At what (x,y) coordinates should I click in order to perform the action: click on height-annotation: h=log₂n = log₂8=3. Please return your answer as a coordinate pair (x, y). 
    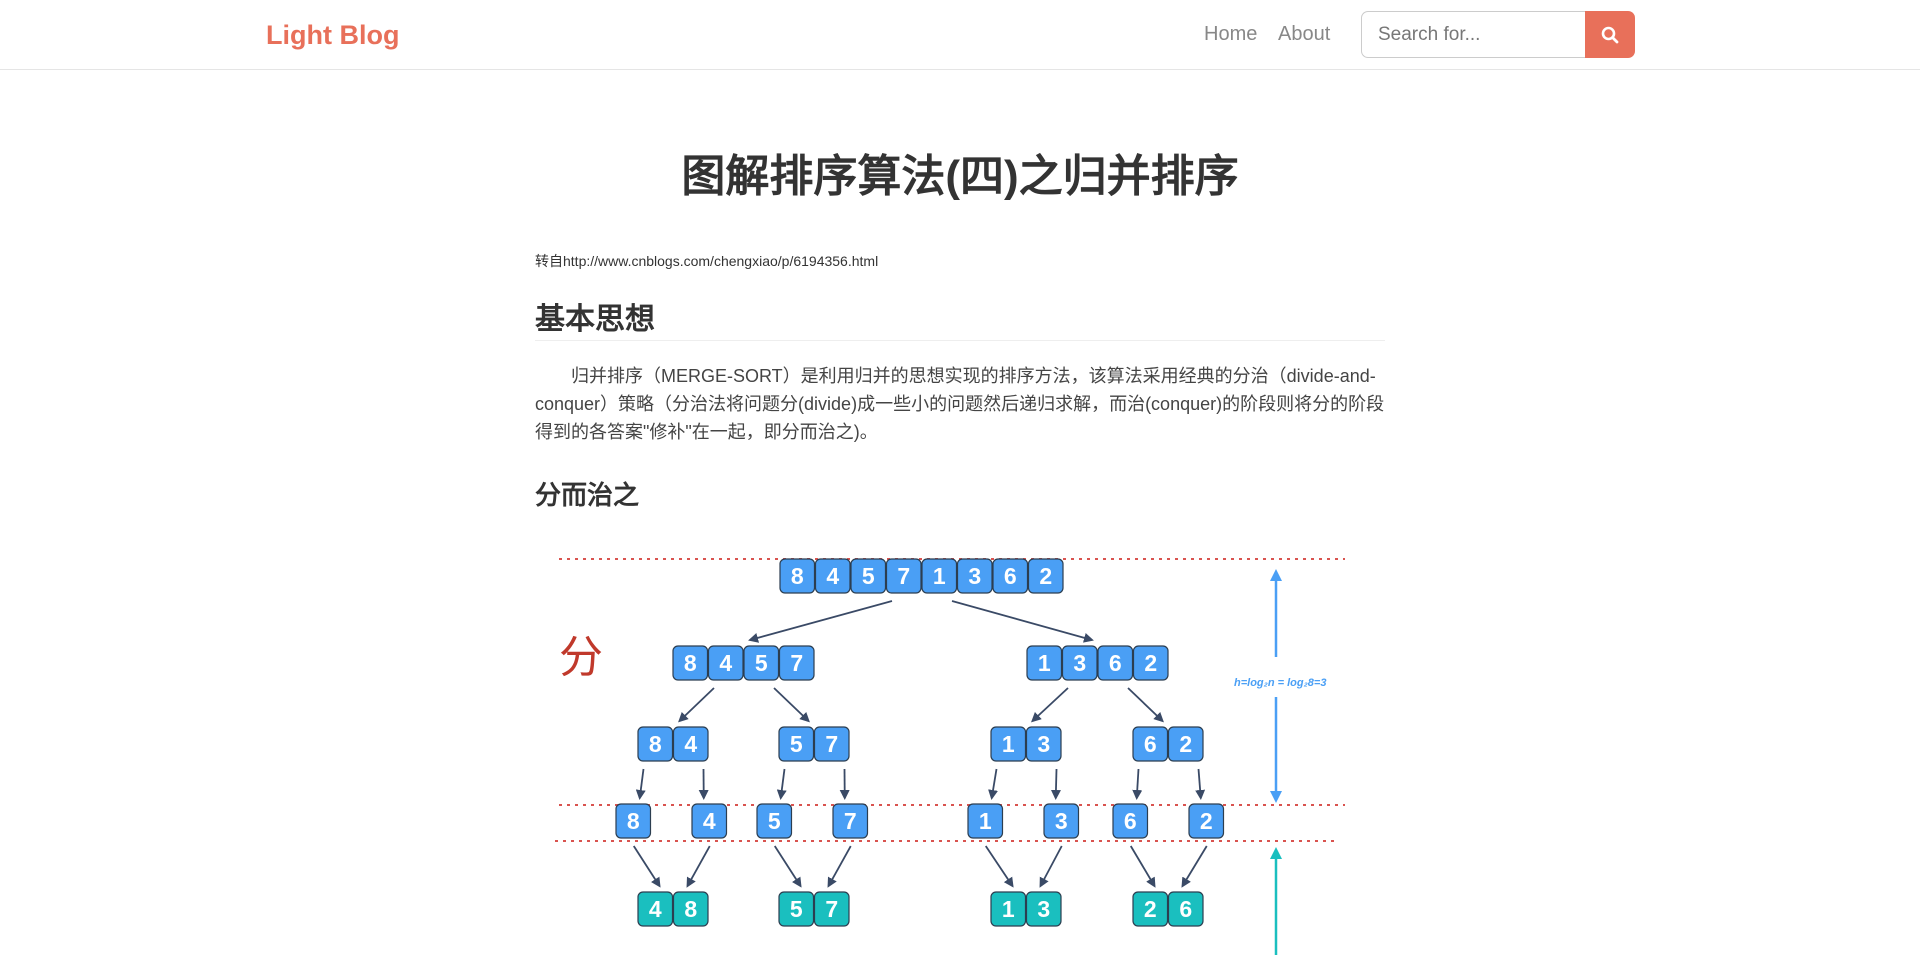
    Looking at the image, I should click on (1280, 683).